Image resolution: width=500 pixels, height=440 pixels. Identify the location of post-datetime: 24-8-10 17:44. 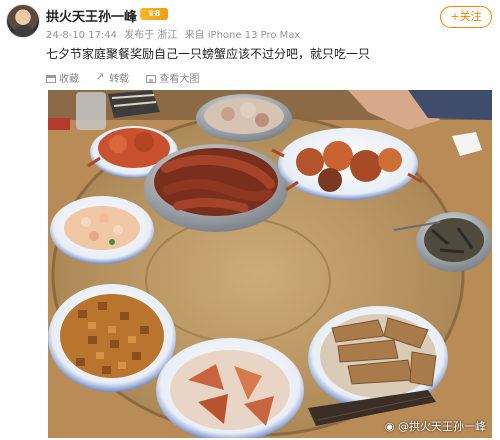
(81, 35).